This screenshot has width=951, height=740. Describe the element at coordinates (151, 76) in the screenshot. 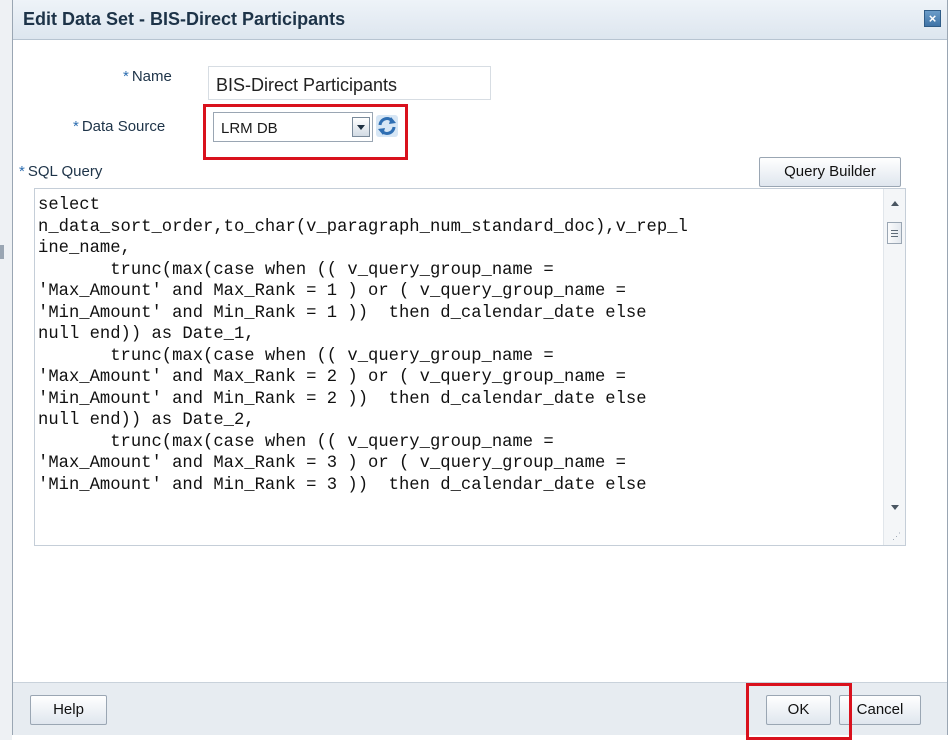

I see `name-label: Name` at that location.